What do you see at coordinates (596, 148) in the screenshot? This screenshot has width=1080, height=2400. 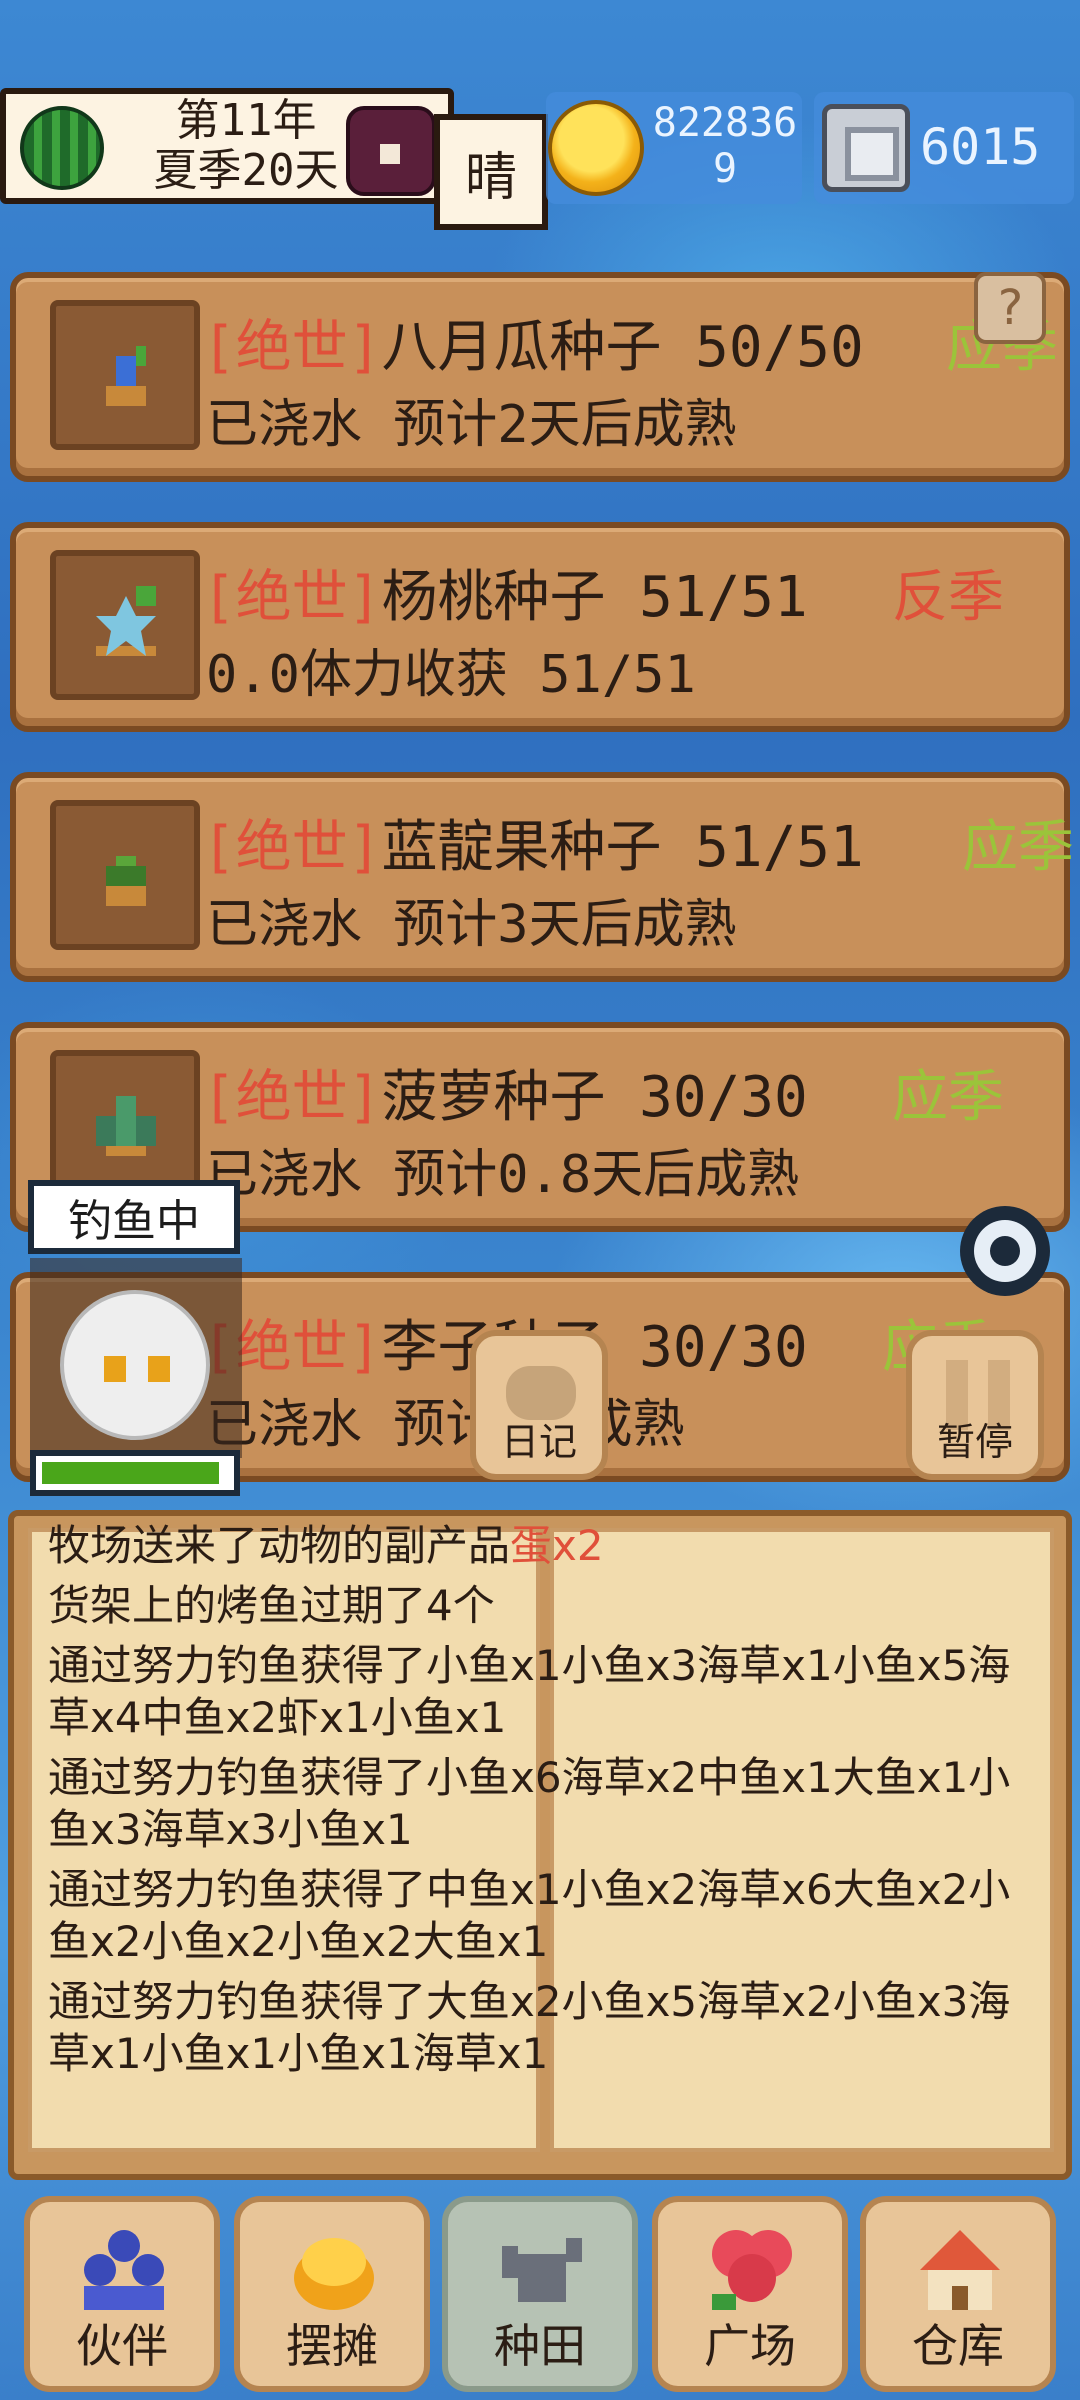 I see `gold-coin-icon` at bounding box center [596, 148].